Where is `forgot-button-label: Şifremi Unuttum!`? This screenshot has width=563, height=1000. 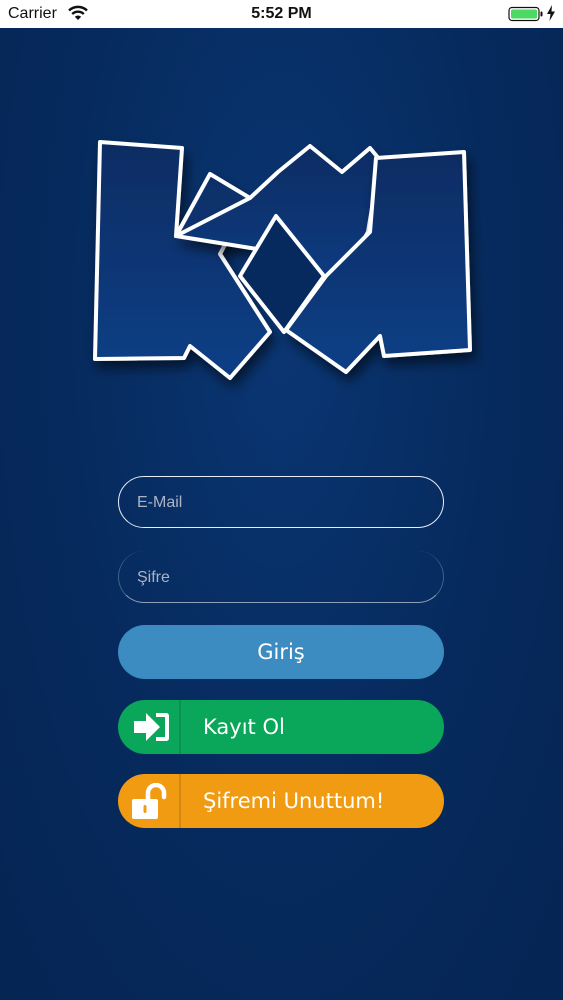 forgot-button-label: Şifremi Unuttum! is located at coordinates (294, 801).